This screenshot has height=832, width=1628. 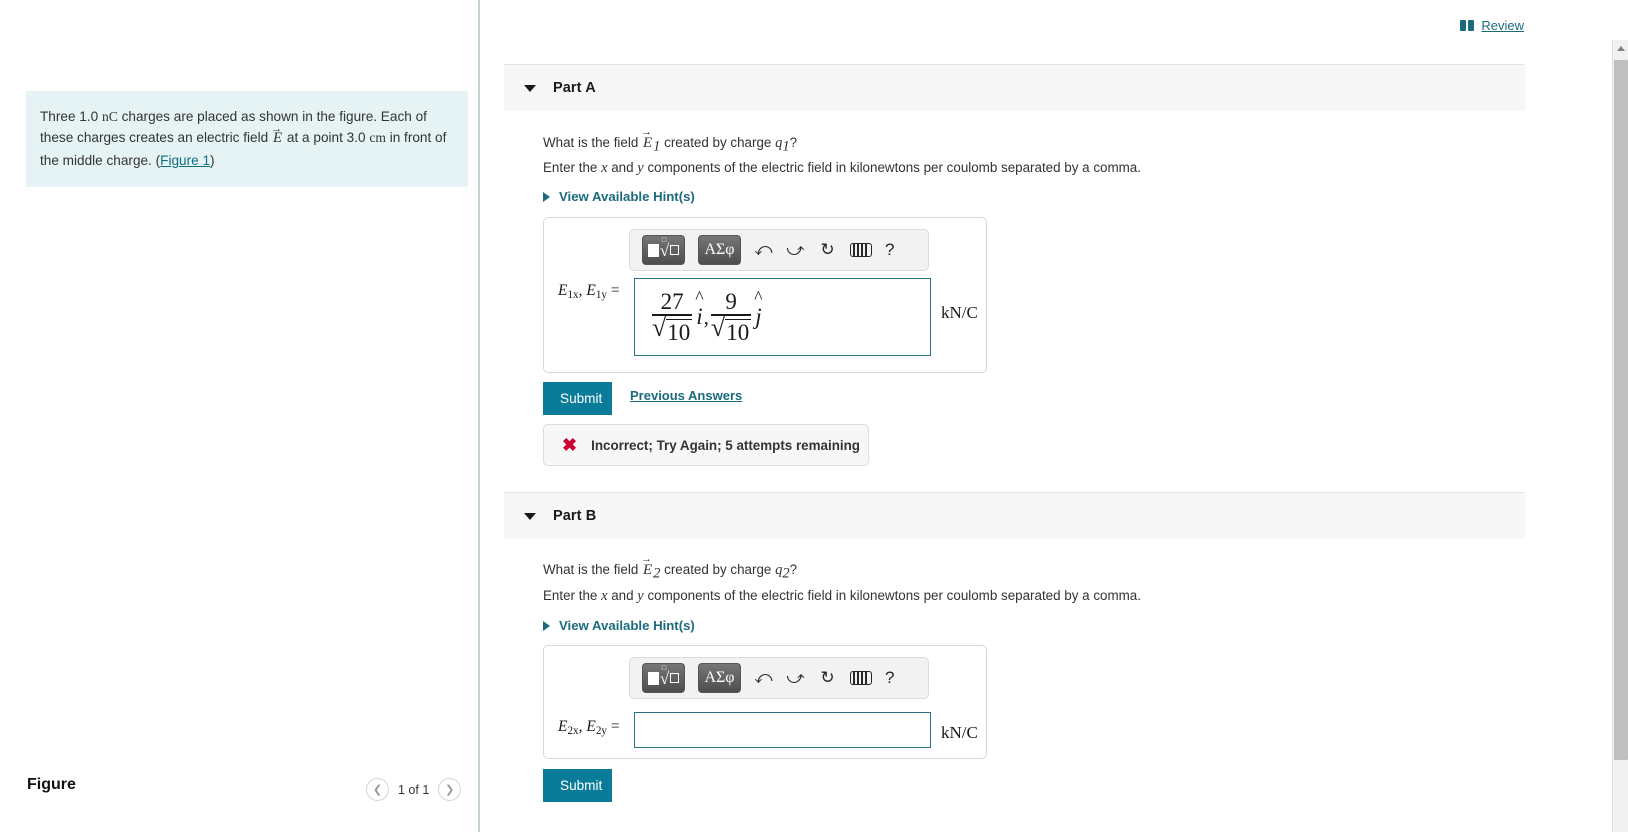 What do you see at coordinates (601, 730) in the screenshot?
I see `answer-label-sub-2y: 2y` at bounding box center [601, 730].